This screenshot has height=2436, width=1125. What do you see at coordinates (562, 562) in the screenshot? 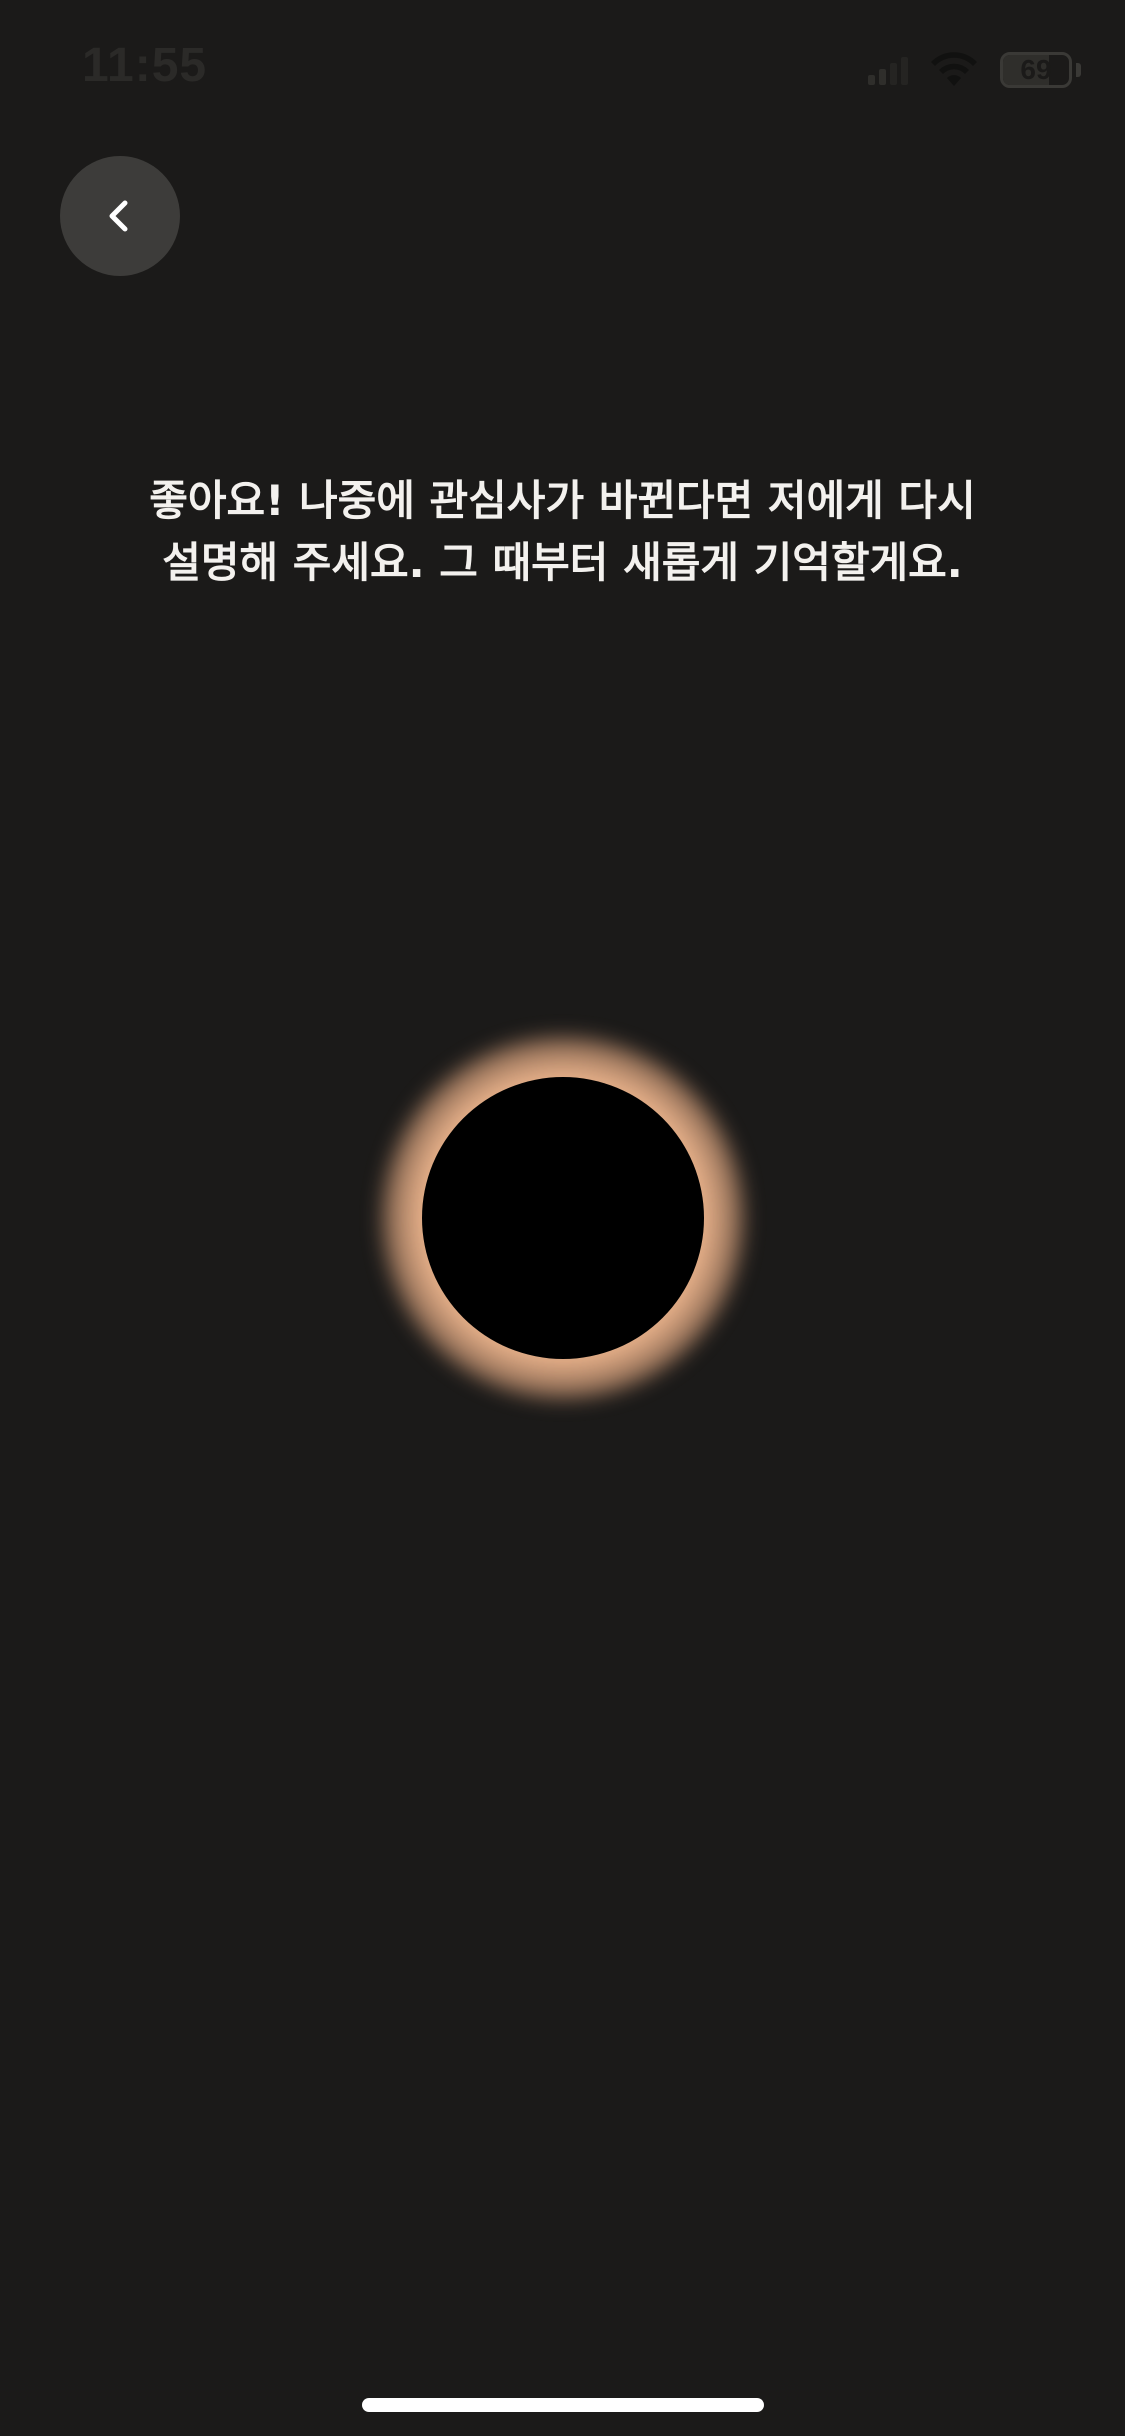
I see `message-line-2: 설명해 주세요. 그 때부터 새롭게 기억할게요.` at bounding box center [562, 562].